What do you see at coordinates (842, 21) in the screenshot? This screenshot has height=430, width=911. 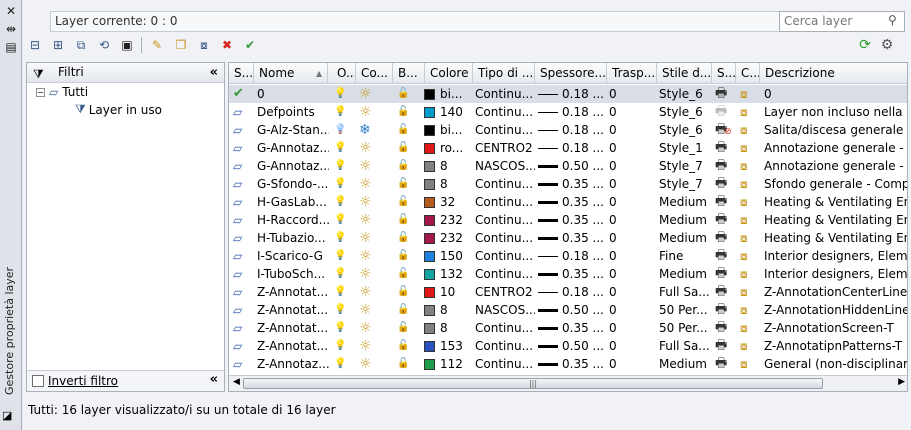 I see `search-input: Cerca layer ⚲` at bounding box center [842, 21].